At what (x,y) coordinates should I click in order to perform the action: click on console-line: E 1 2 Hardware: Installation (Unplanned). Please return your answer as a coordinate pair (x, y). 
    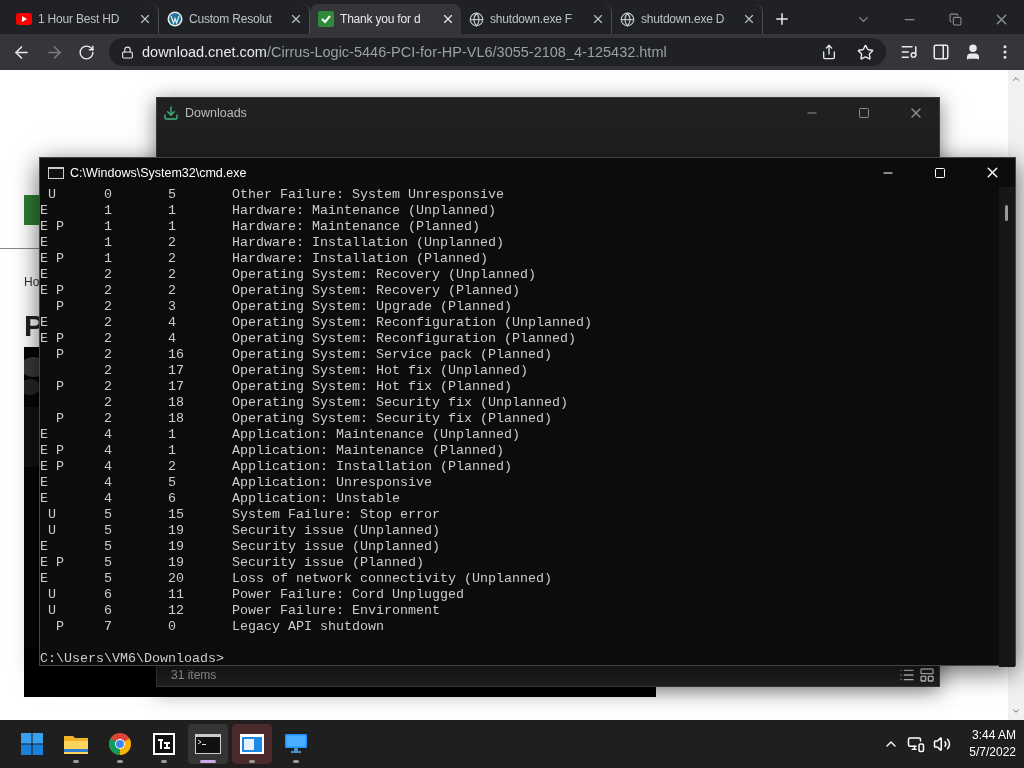
    Looking at the image, I should click on (272, 243).